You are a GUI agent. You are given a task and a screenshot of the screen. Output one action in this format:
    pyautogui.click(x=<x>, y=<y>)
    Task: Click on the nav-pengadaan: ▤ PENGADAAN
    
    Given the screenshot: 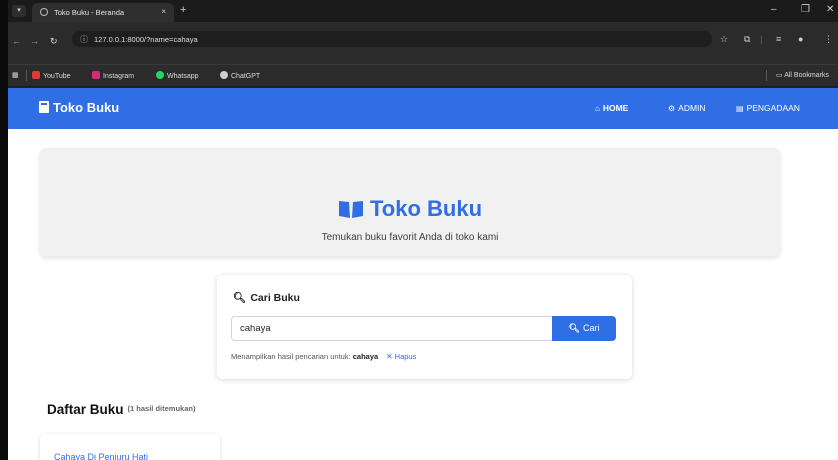 What is the action you would take?
    pyautogui.click(x=768, y=108)
    